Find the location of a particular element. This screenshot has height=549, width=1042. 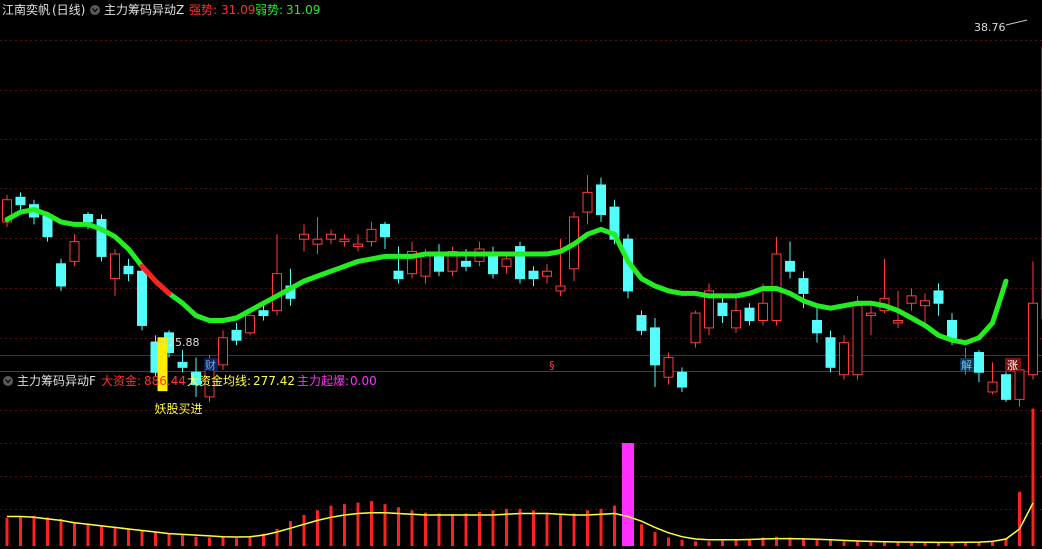

event-marker-limit-up: 涨 is located at coordinates (1012, 365).